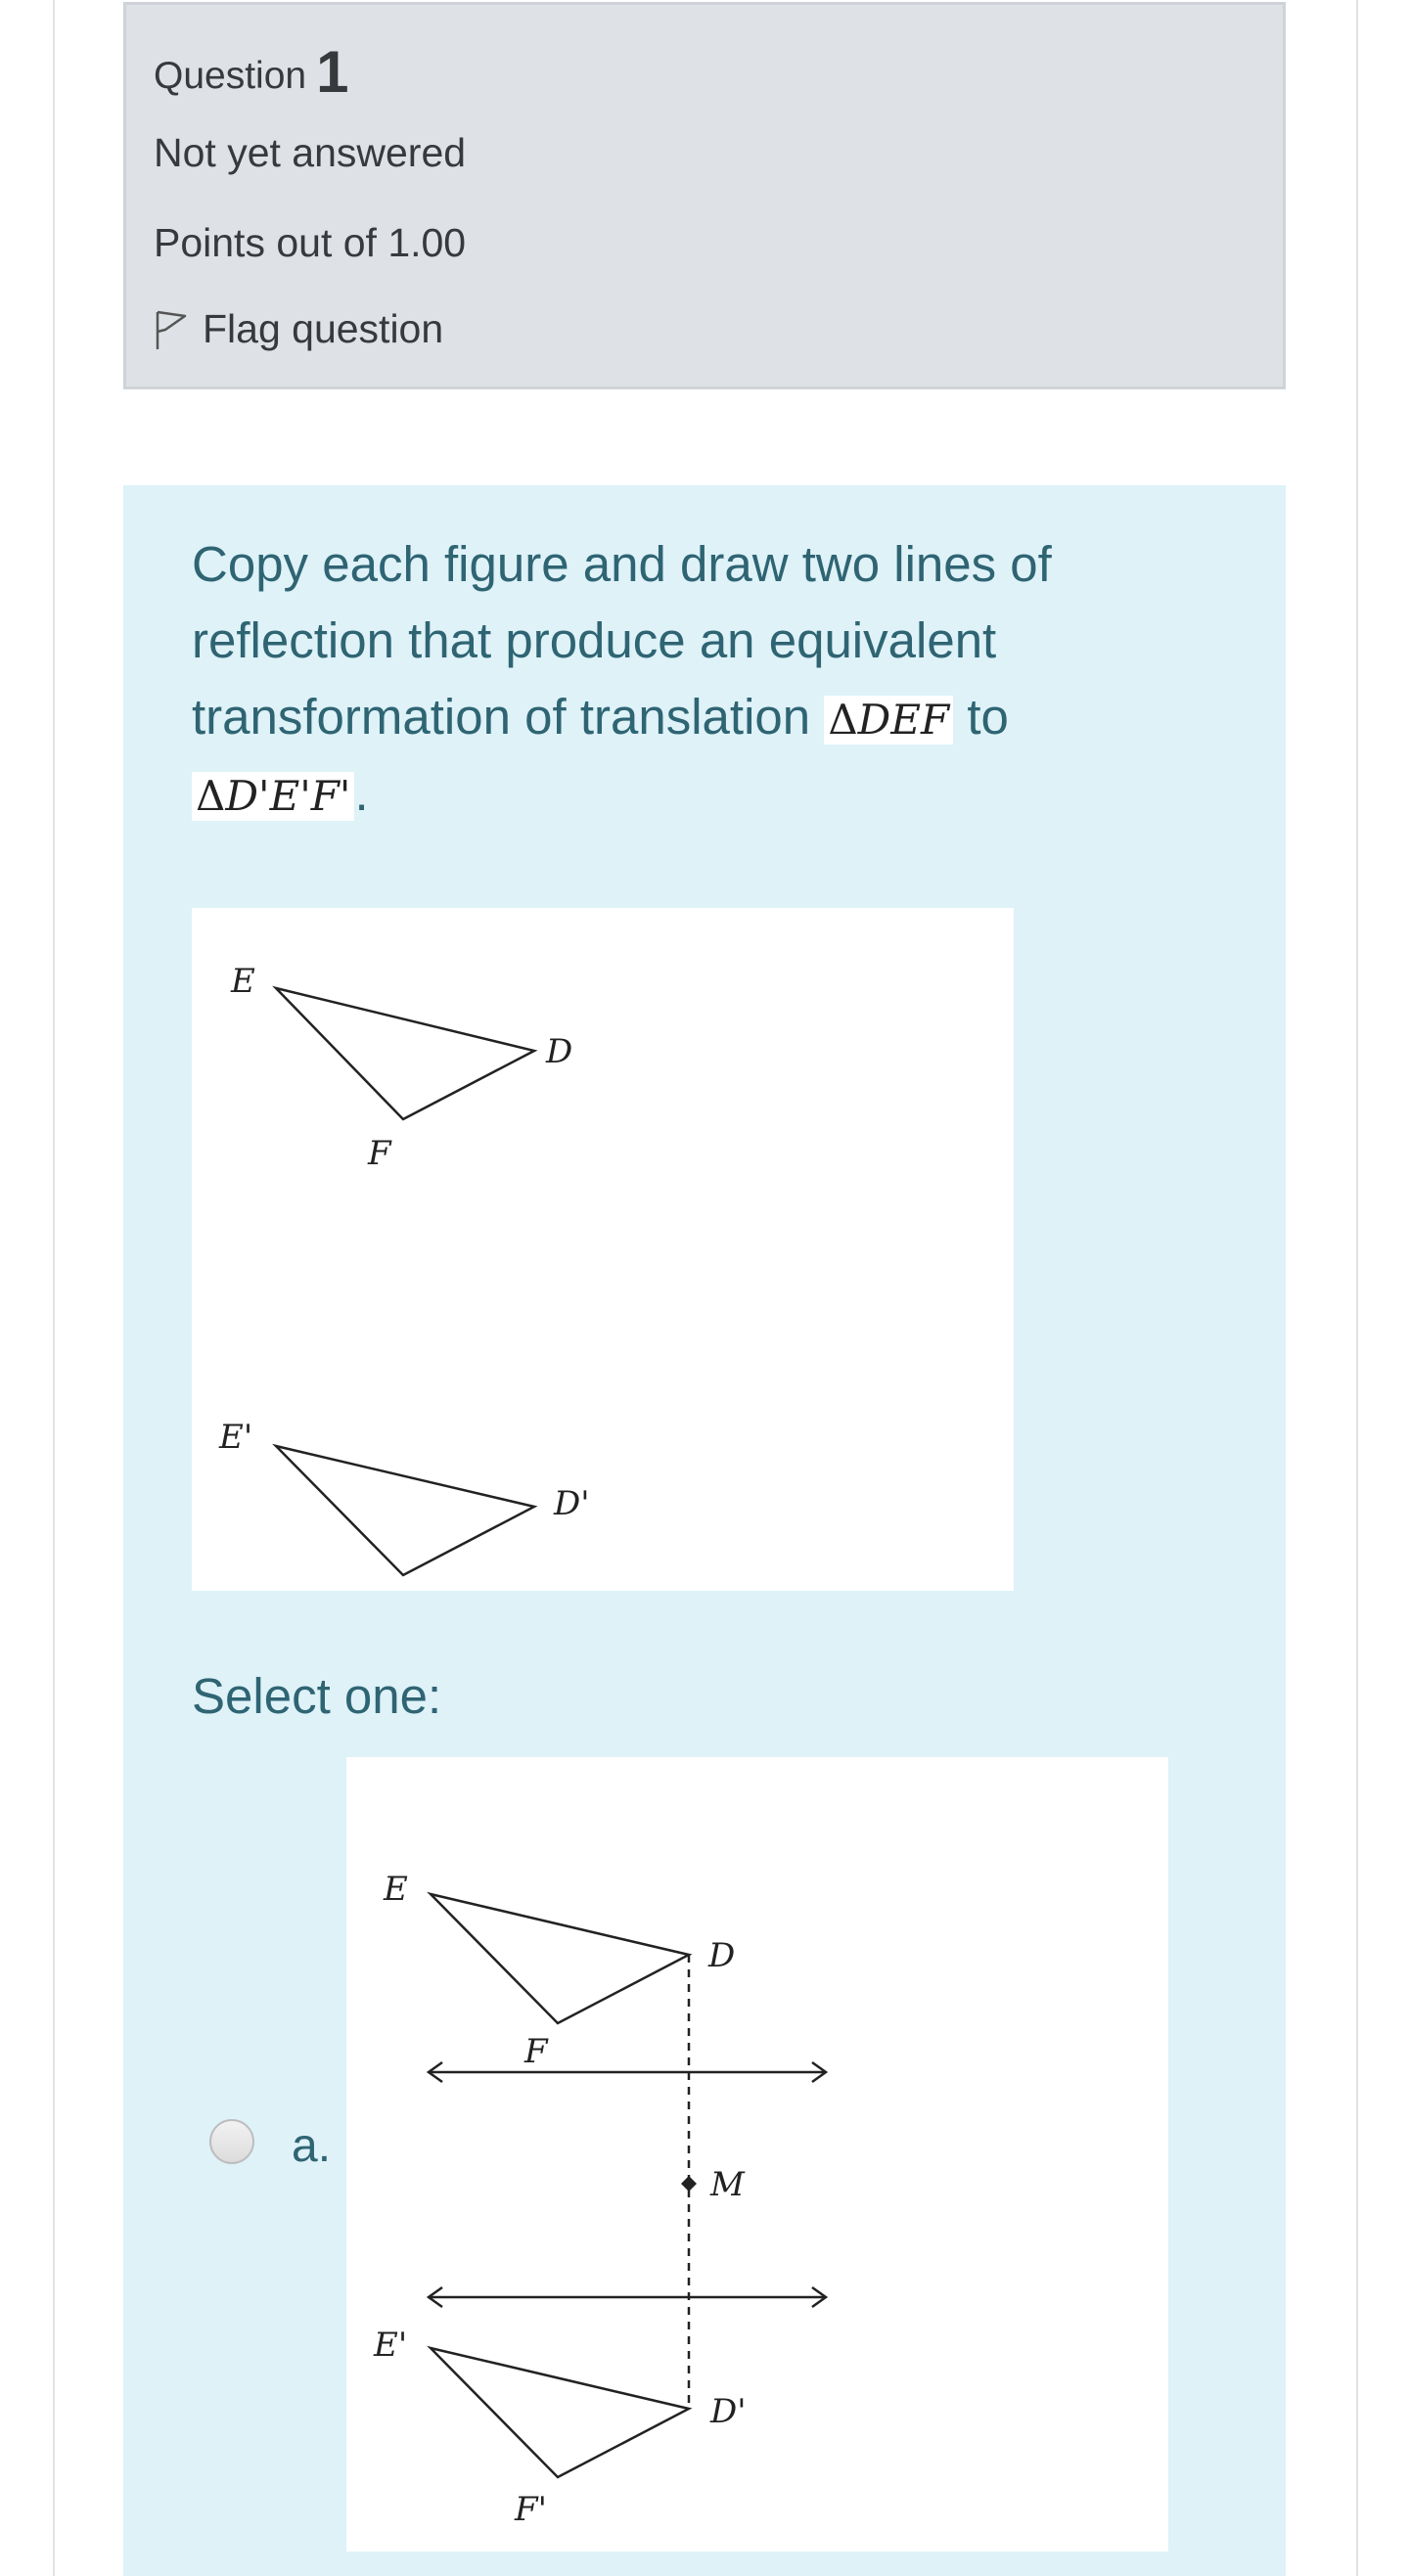  I want to click on question-text-part2: to, so click(981, 717).